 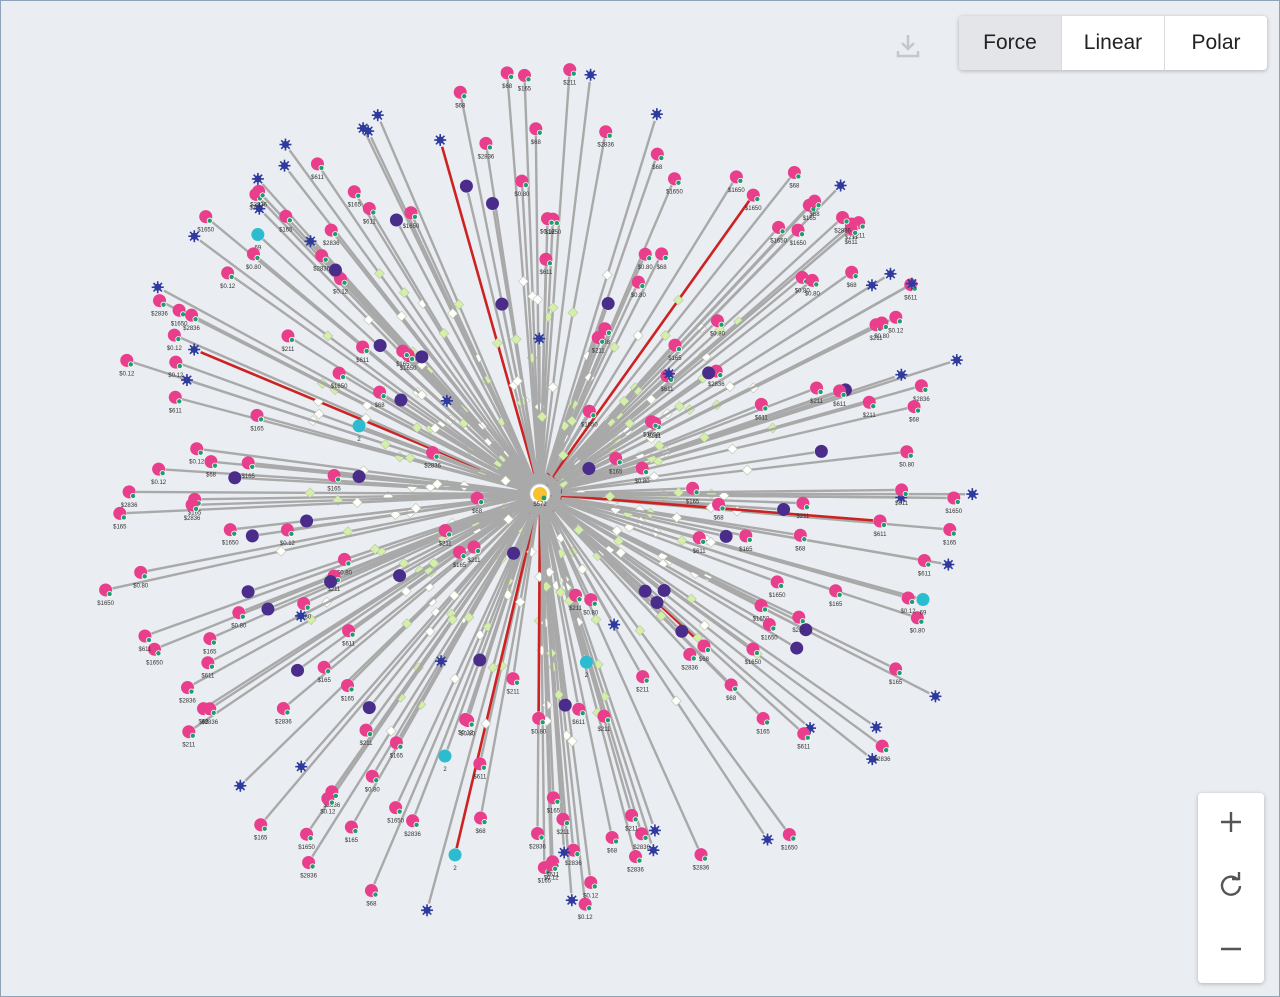 I want to click on layout-linear-button: Linear, so click(x=1112, y=43).